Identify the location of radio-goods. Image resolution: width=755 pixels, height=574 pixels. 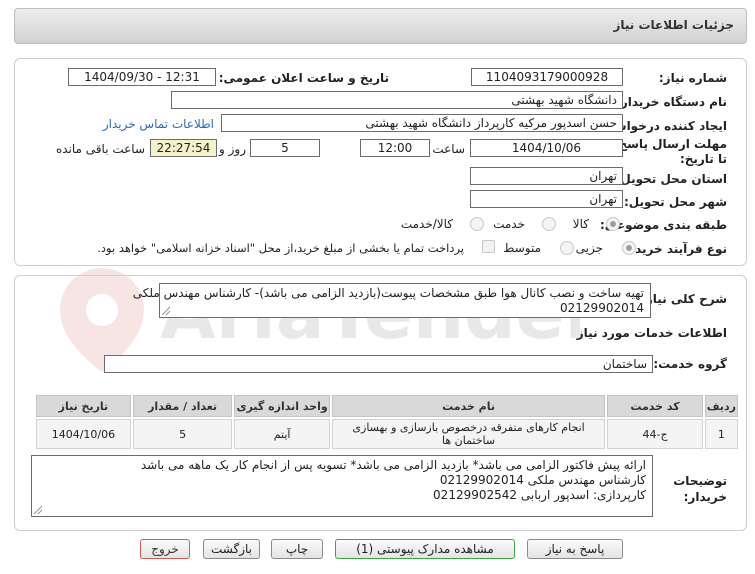
(613, 224).